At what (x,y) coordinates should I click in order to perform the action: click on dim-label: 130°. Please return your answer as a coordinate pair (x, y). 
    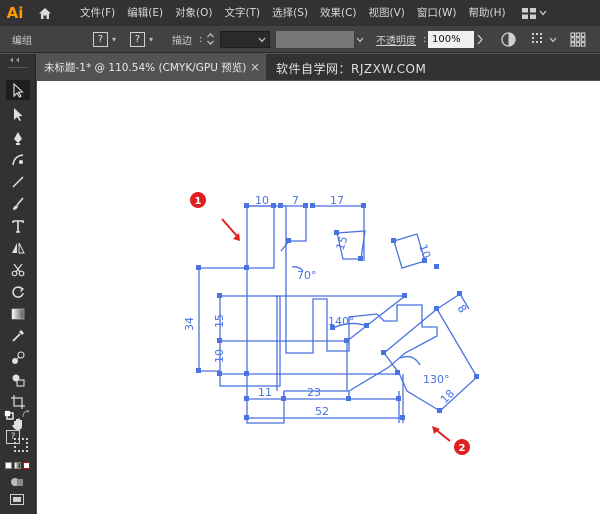
    Looking at the image, I should click on (436, 379).